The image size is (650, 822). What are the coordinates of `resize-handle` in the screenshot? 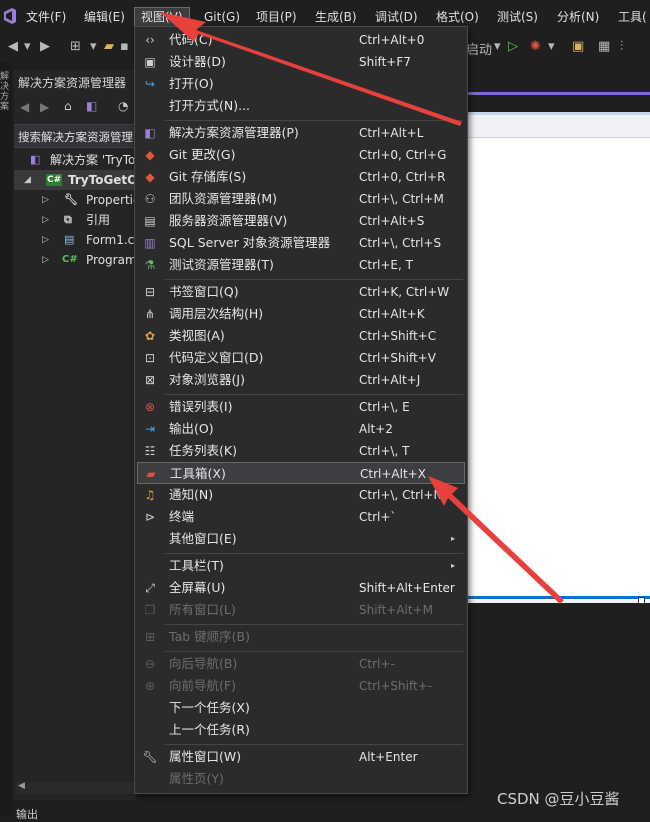 It's located at (641, 600).